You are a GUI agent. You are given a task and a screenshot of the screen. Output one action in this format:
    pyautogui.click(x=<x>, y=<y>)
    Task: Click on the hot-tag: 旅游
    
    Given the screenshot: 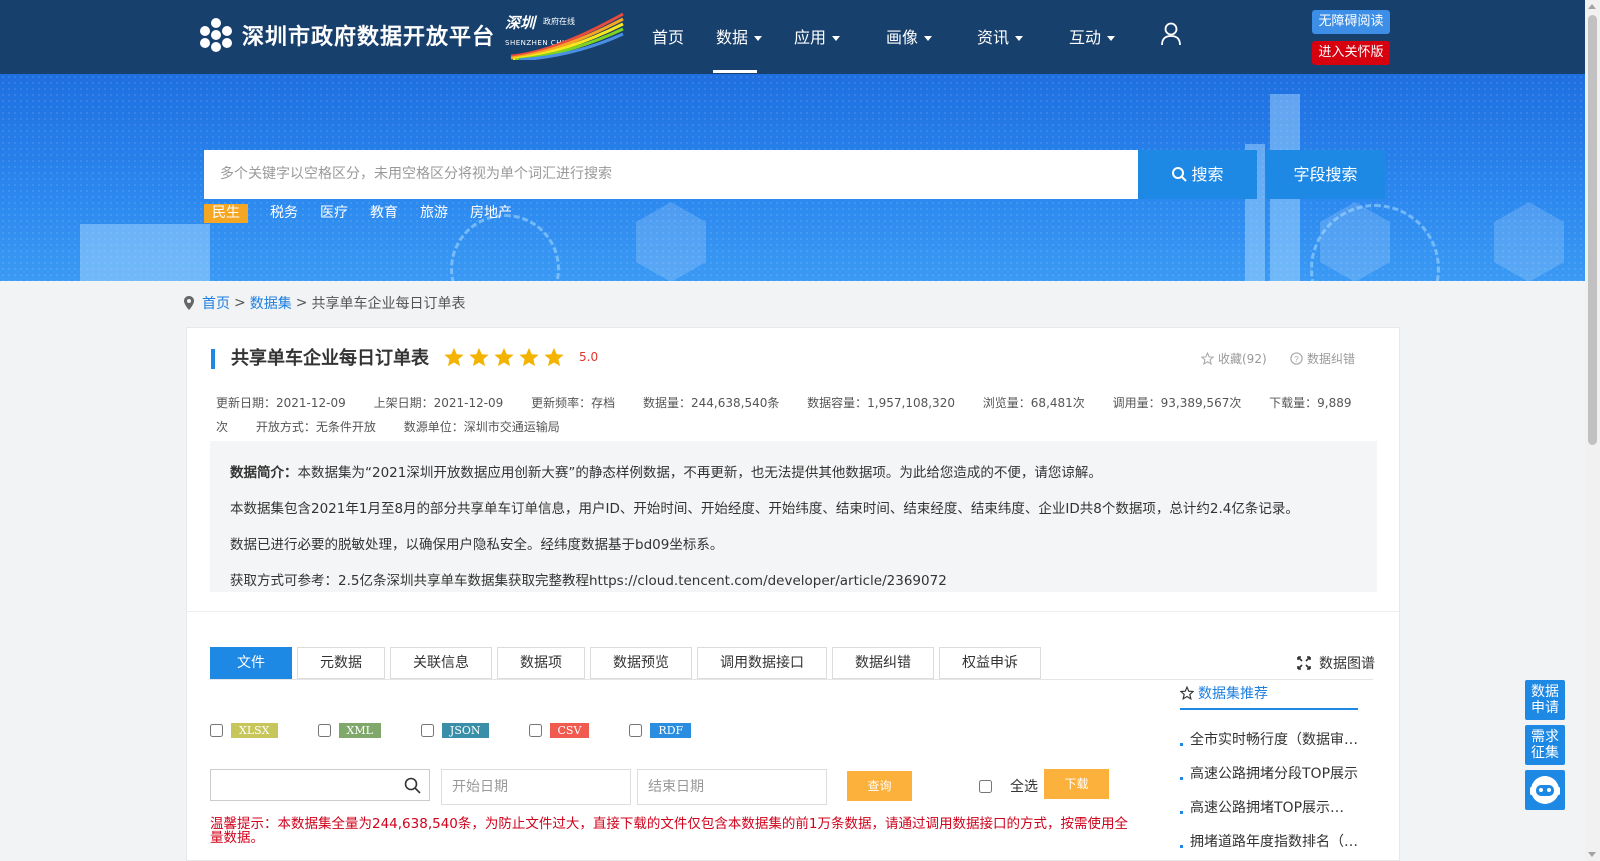 What is the action you would take?
    pyautogui.click(x=434, y=213)
    